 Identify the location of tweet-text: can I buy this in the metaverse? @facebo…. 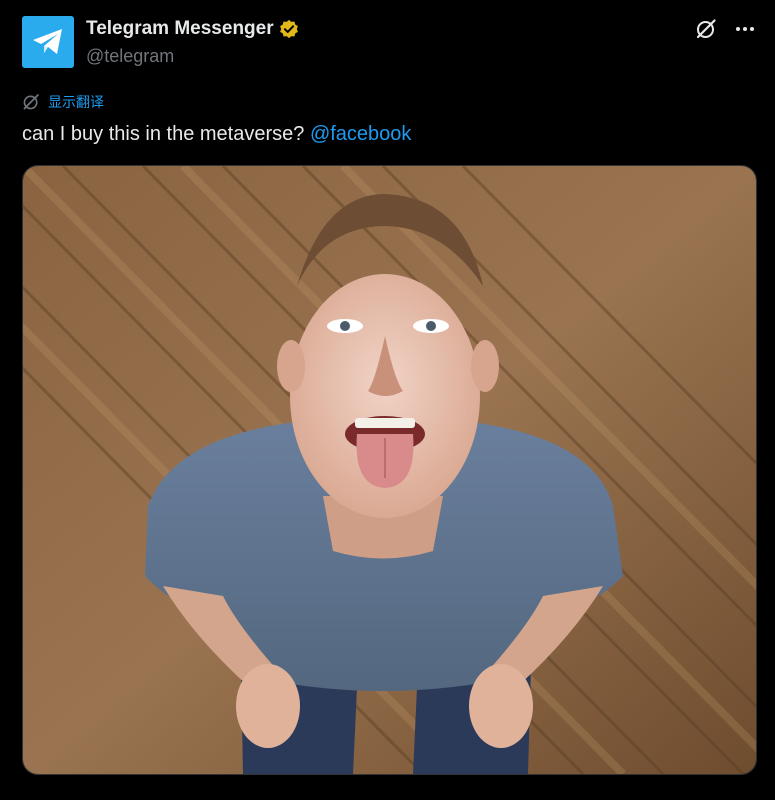
(216, 134).